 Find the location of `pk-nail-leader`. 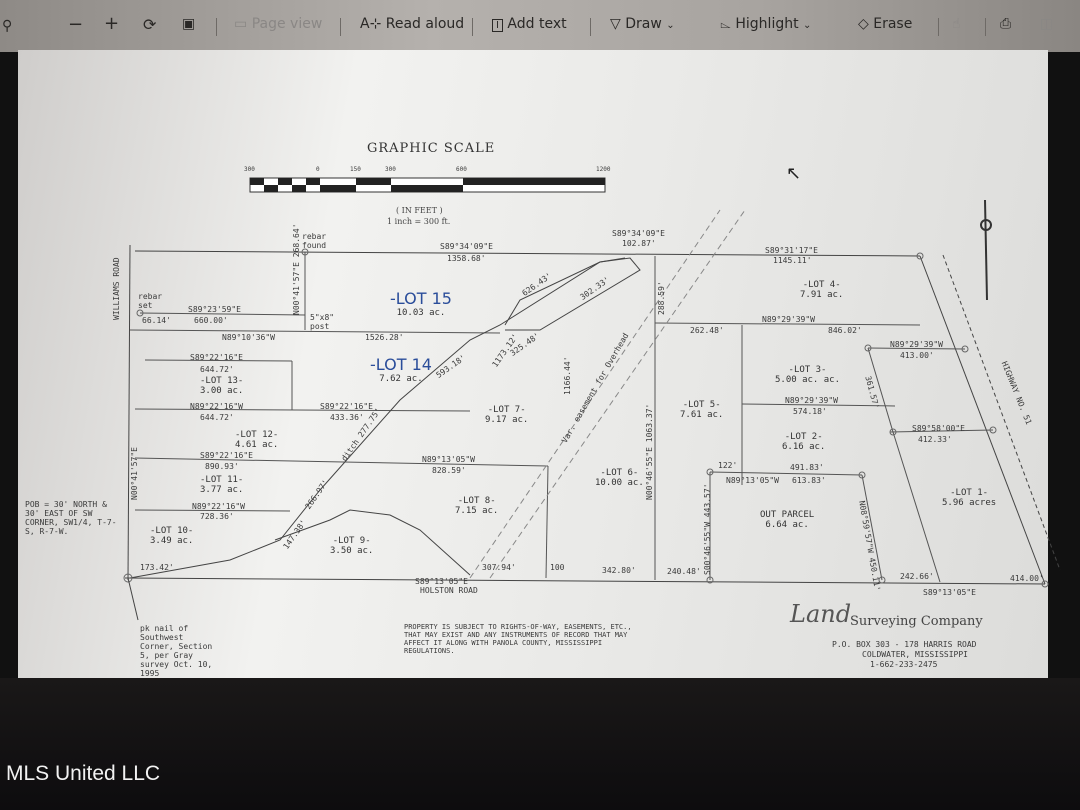

pk-nail-leader is located at coordinates (133, 599).